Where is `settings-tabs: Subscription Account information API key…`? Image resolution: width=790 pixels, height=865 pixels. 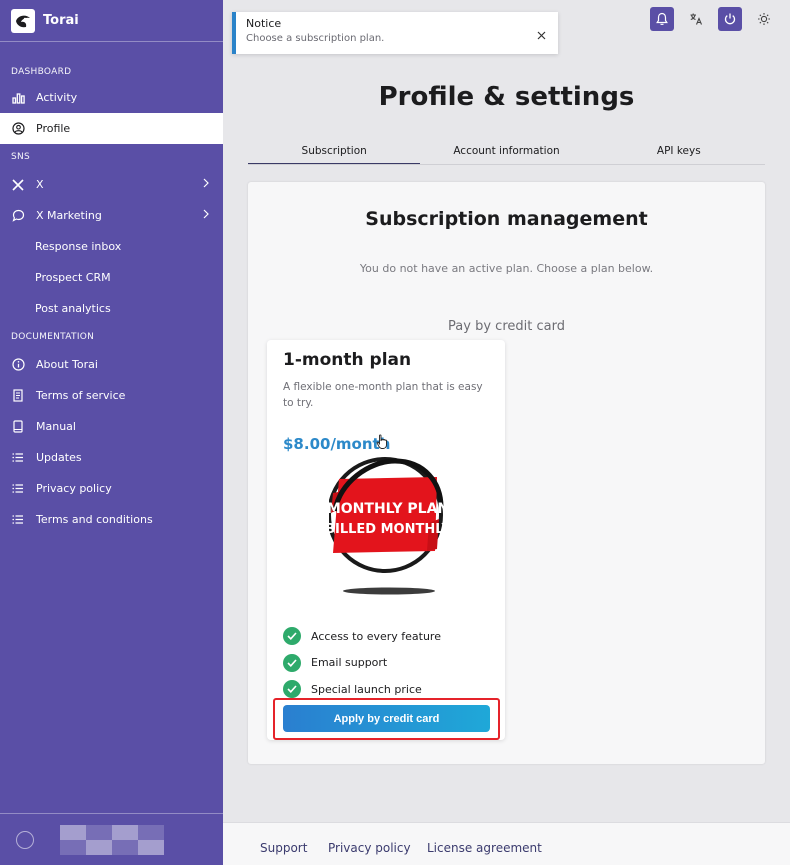 settings-tabs: Subscription Account information API key… is located at coordinates (506, 153).